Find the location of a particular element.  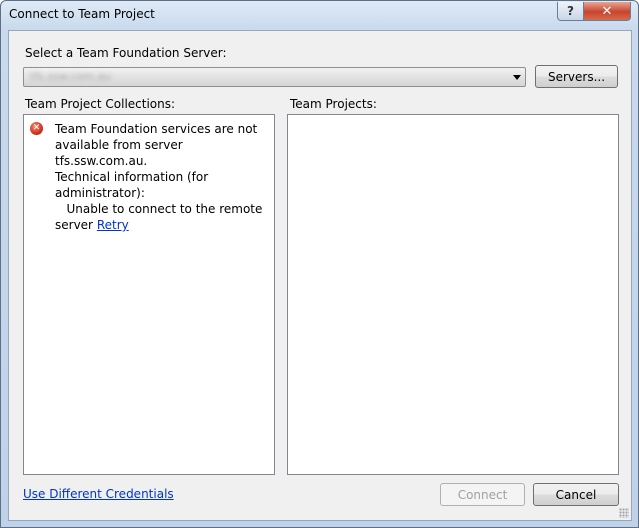

use-different-credentials-link: Use Different Credentials is located at coordinates (98, 494).